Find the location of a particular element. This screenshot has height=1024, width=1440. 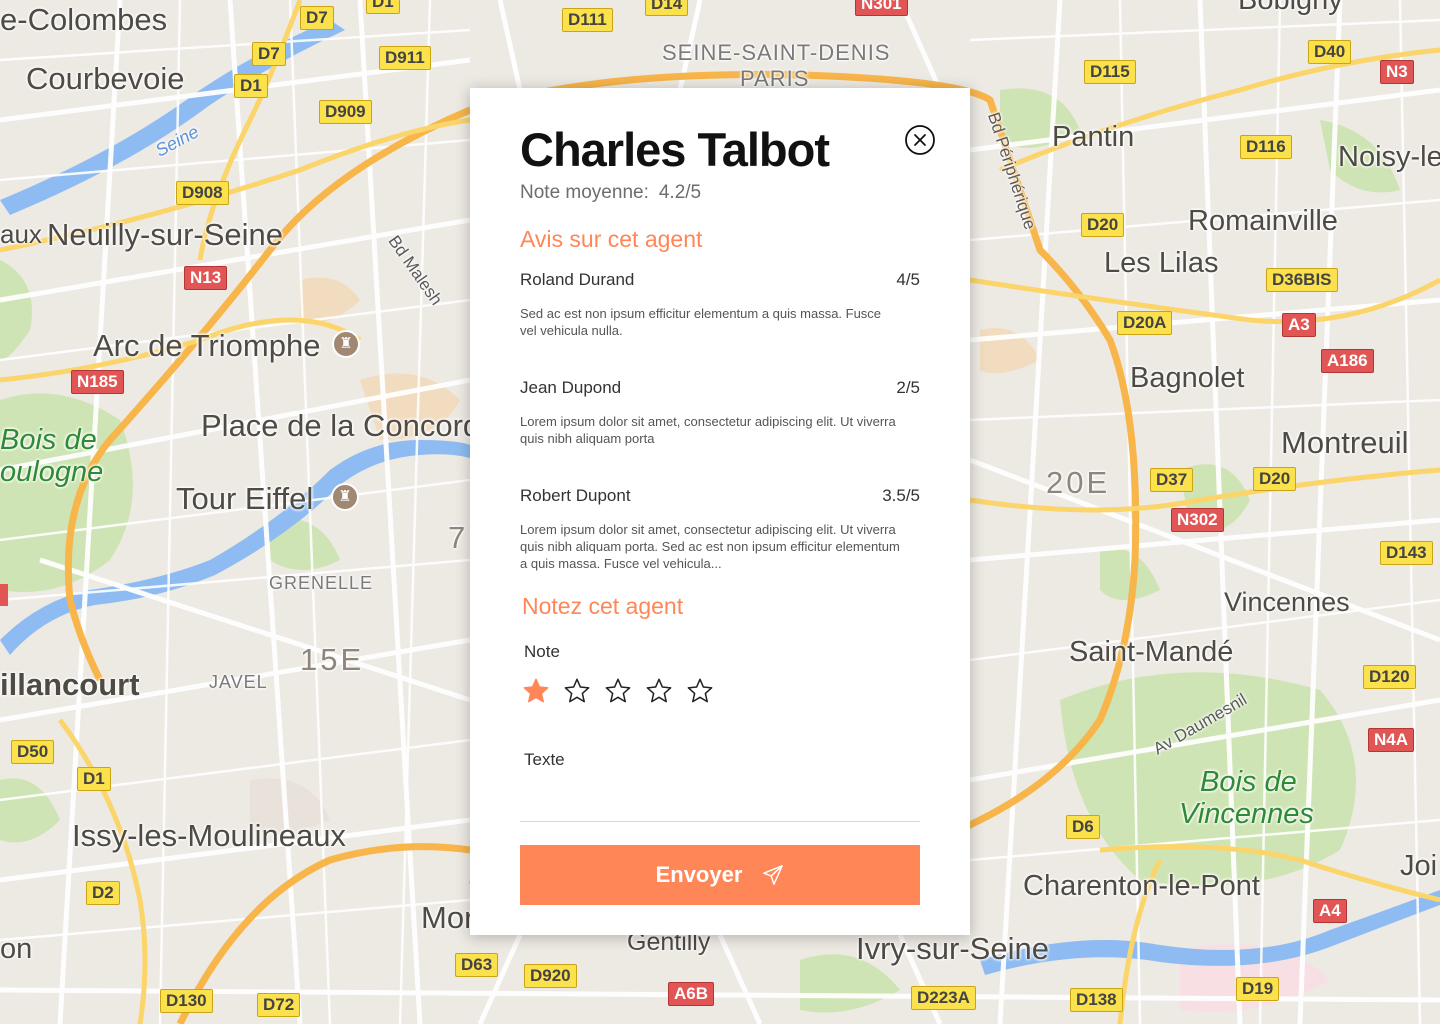

road-shield: D138 is located at coordinates (1096, 1000).